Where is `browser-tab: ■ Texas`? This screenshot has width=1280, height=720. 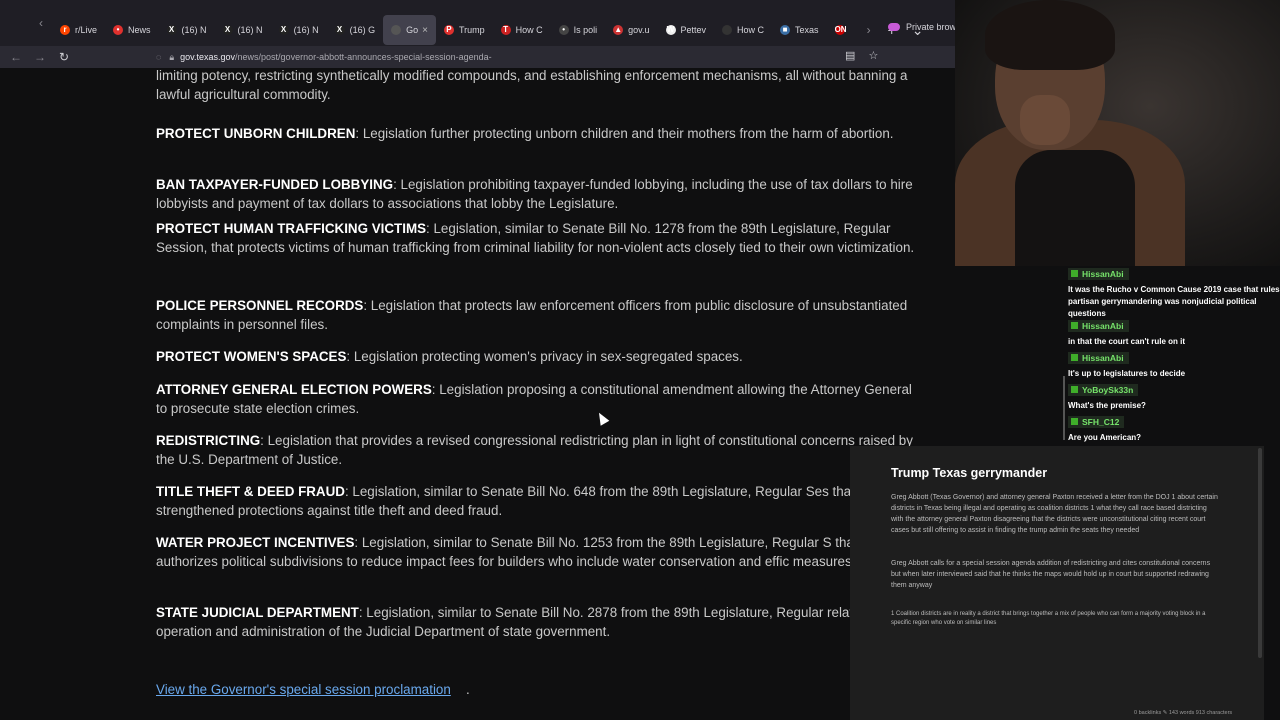
browser-tab: ■ Texas is located at coordinates (799, 30).